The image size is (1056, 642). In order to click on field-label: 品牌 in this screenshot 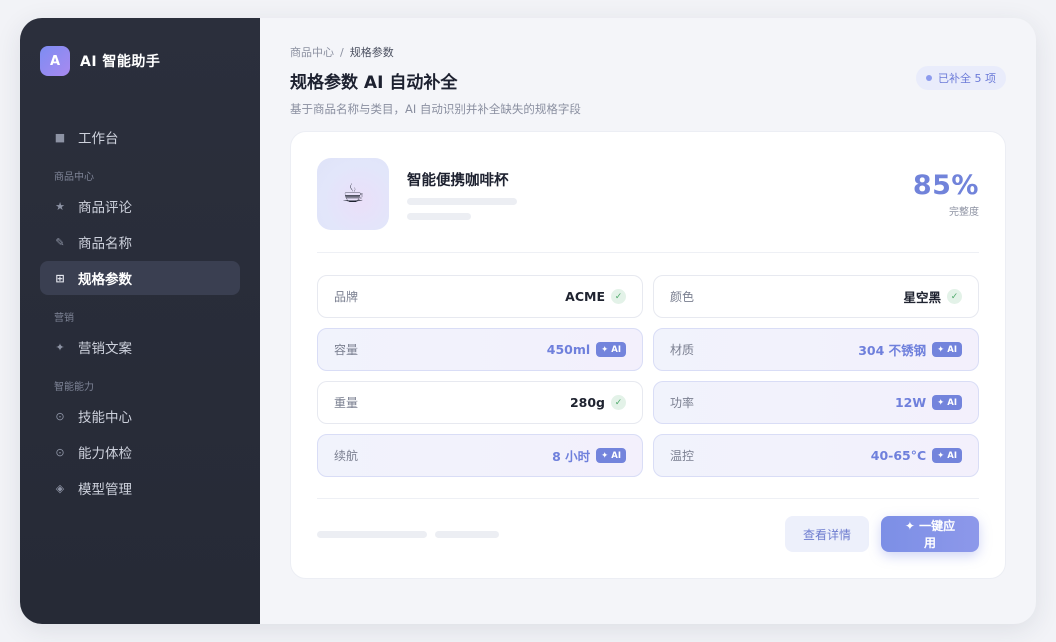, I will do `click(346, 297)`.